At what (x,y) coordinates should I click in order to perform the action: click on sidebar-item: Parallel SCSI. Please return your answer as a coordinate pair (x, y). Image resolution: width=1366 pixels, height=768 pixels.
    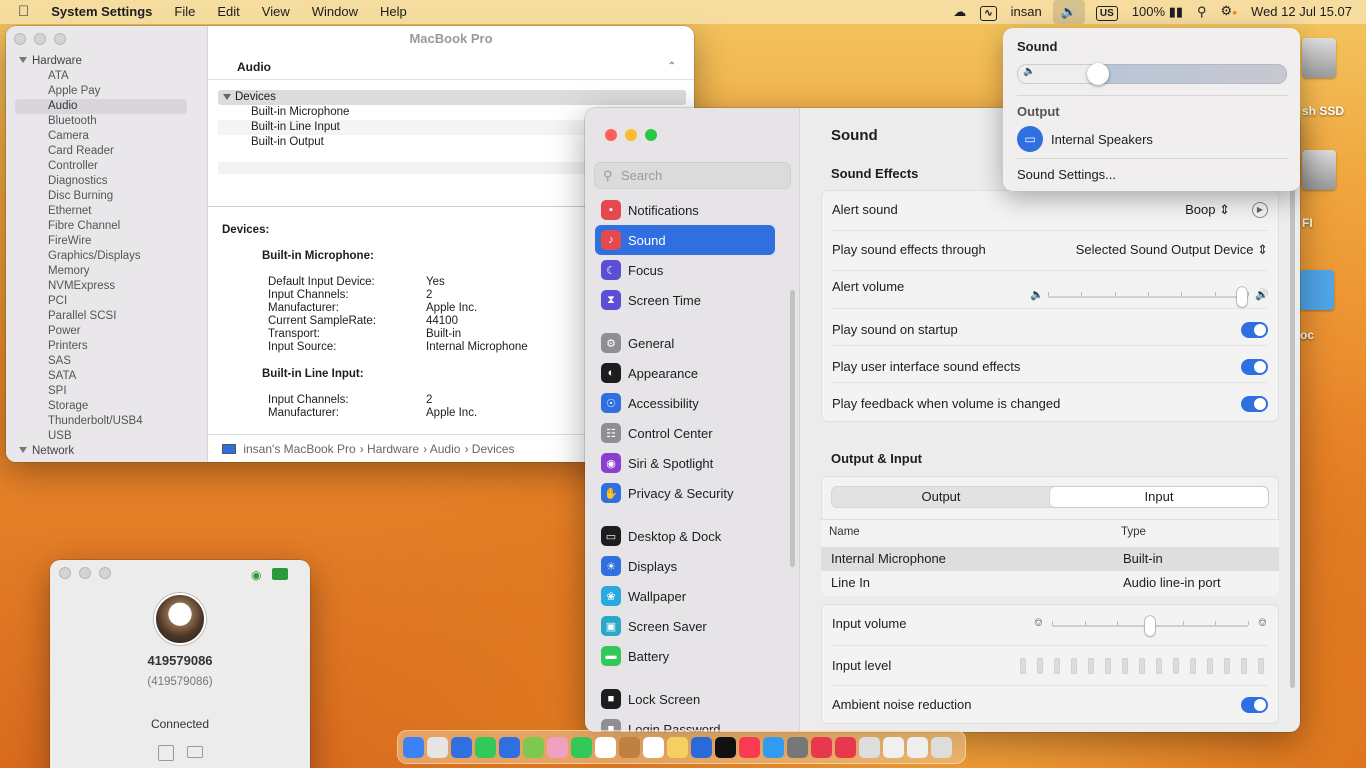
    Looking at the image, I should click on (106, 316).